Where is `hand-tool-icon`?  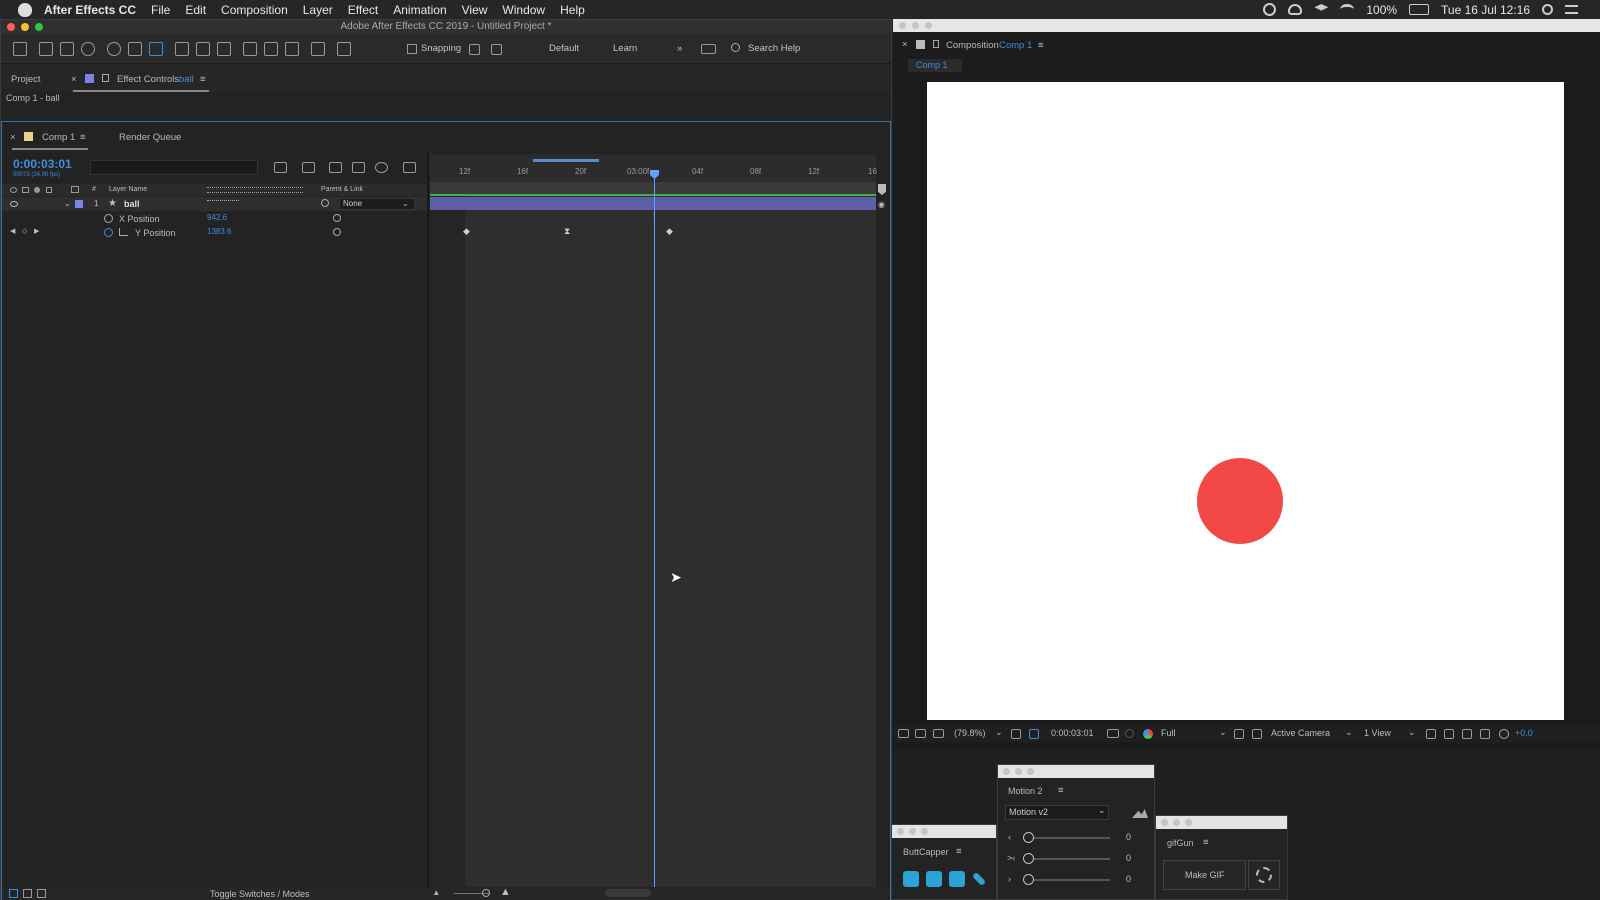 hand-tool-icon is located at coordinates (67, 49).